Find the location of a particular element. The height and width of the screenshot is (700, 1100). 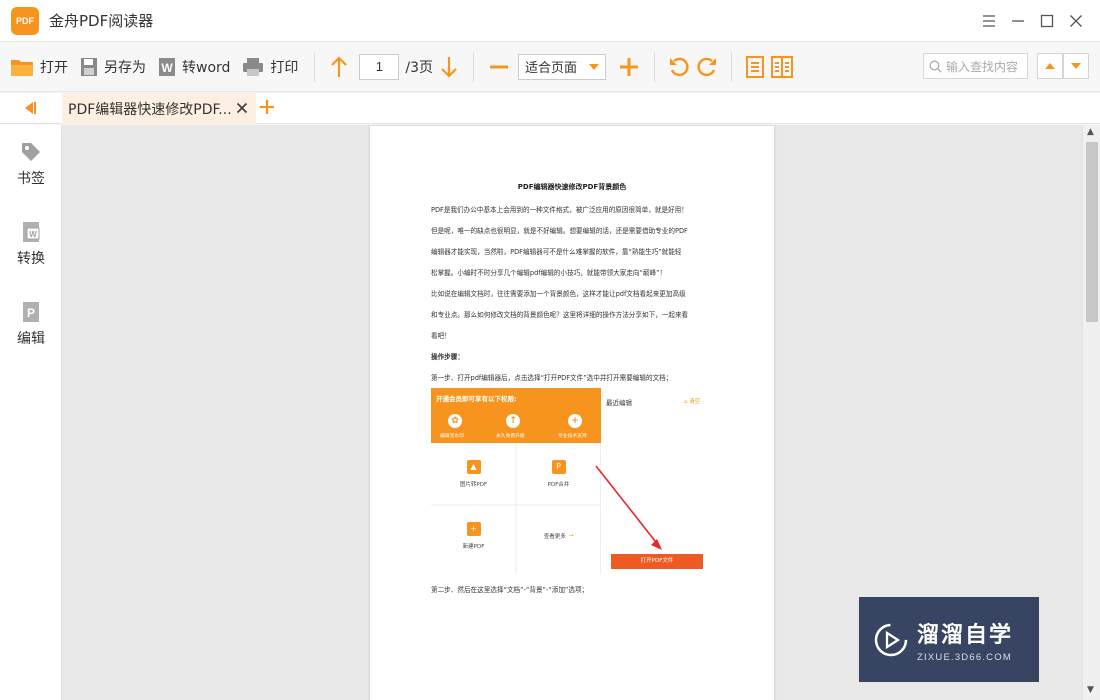

zoom-out-button is located at coordinates (499, 67).